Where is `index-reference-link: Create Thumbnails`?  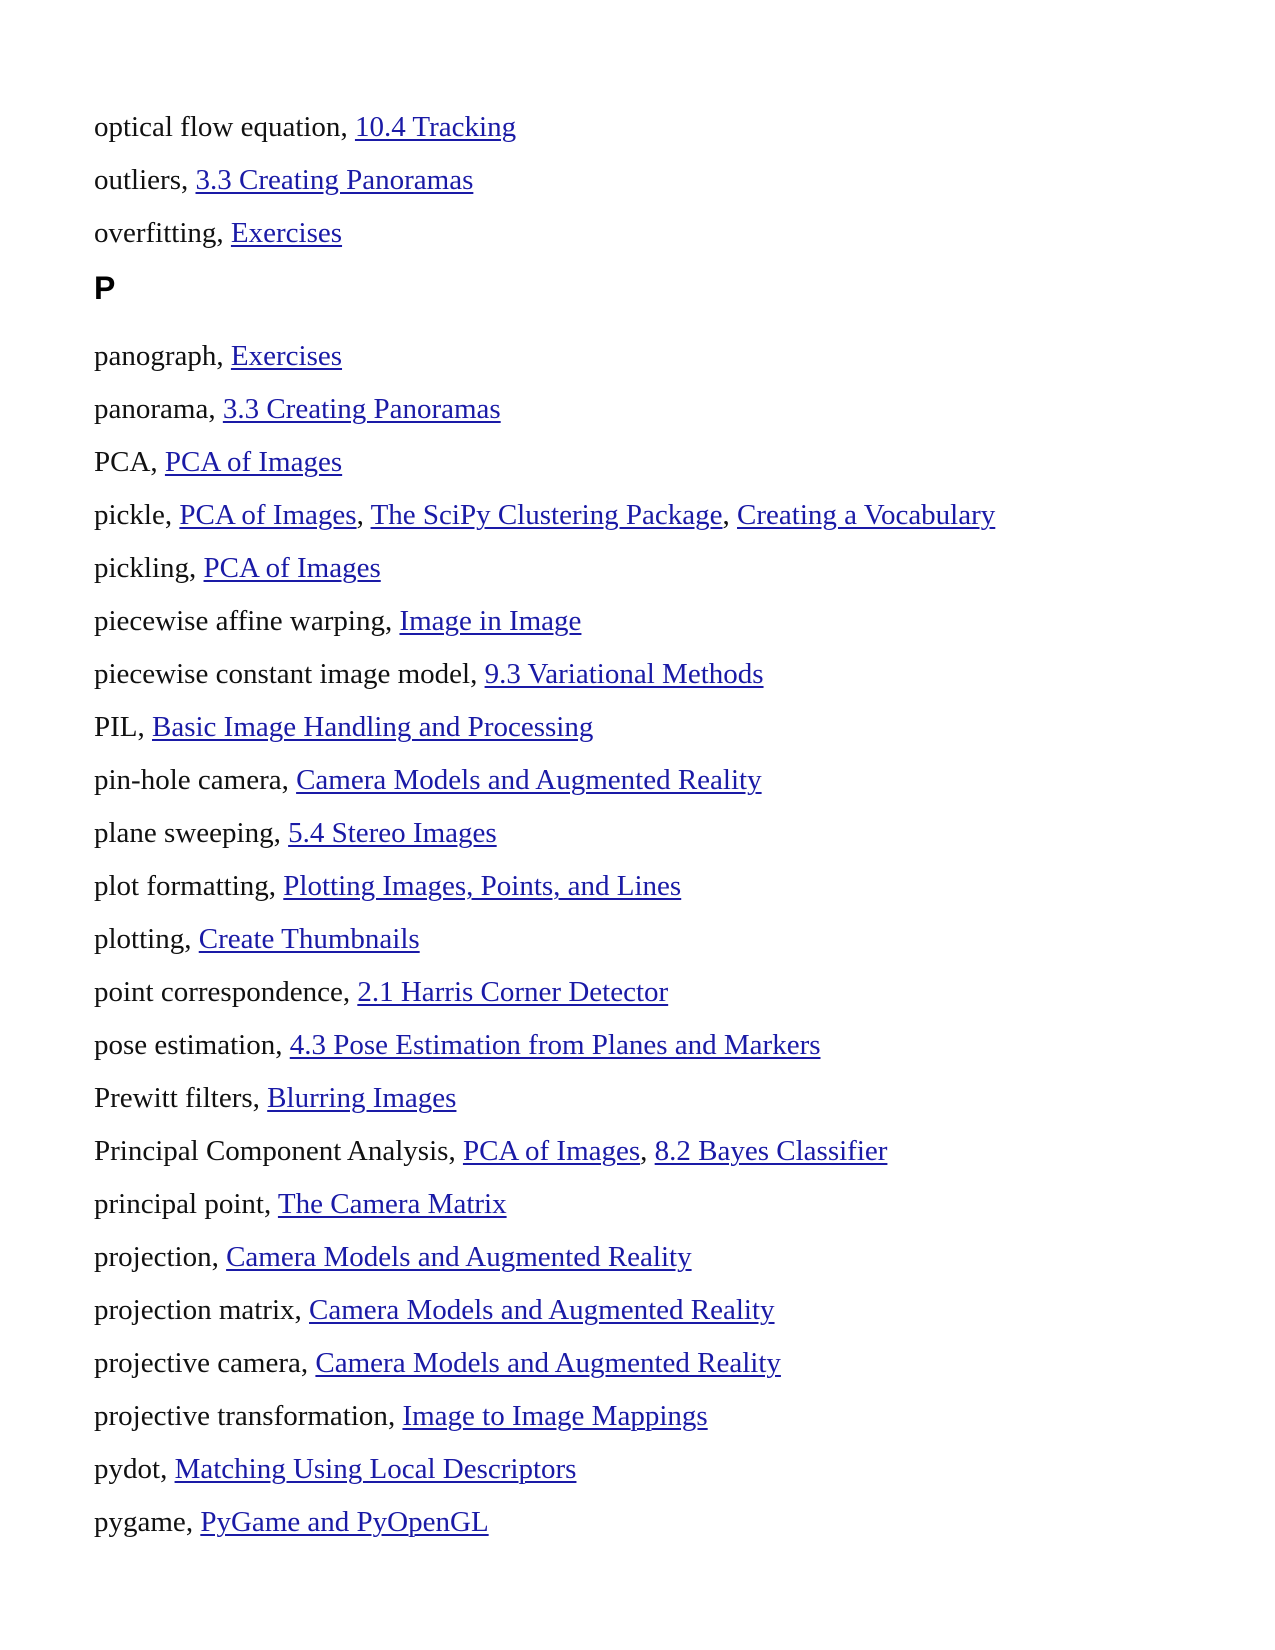 index-reference-link: Create Thumbnails is located at coordinates (309, 939).